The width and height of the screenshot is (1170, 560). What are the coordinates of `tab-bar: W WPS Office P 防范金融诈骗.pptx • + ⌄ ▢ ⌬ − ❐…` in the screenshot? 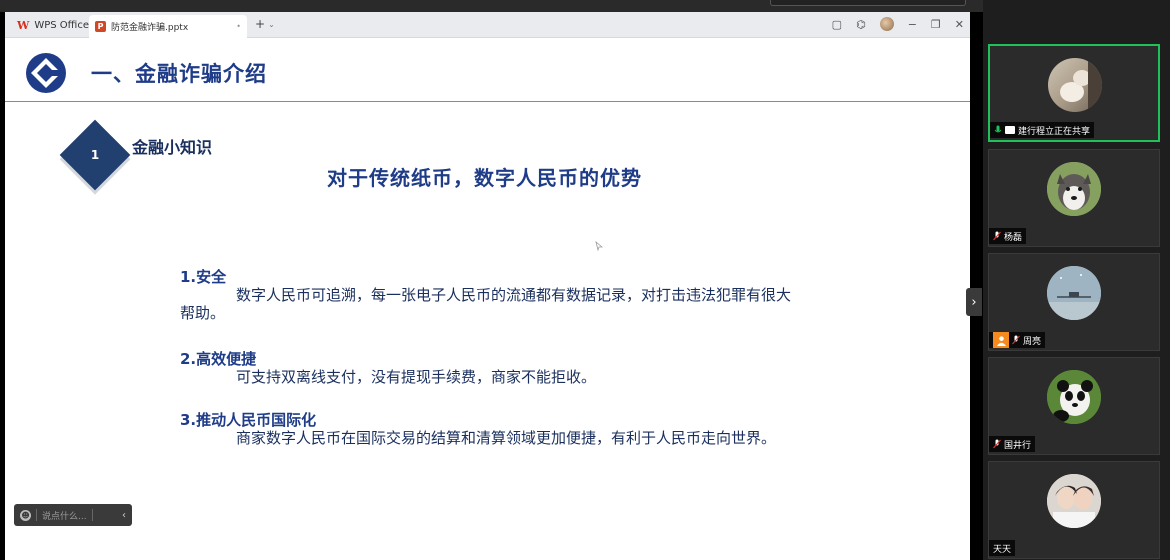 It's located at (487, 25).